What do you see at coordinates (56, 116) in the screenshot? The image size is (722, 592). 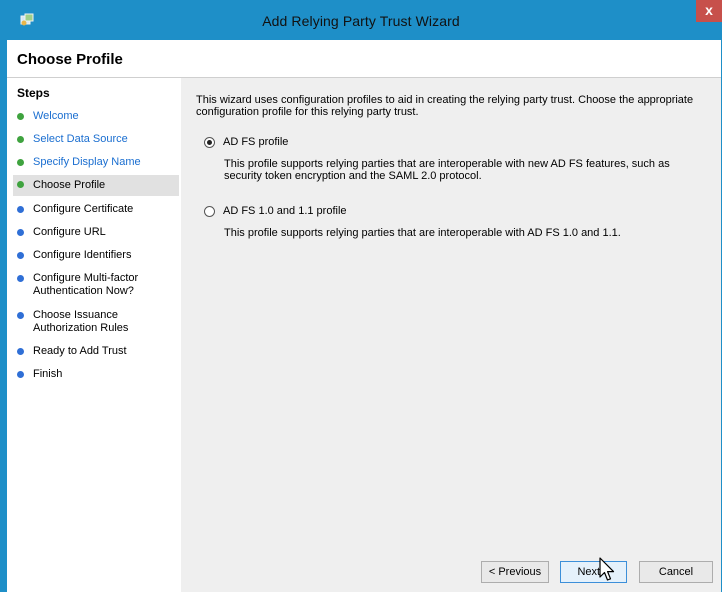 I see `step-label: Welcome` at bounding box center [56, 116].